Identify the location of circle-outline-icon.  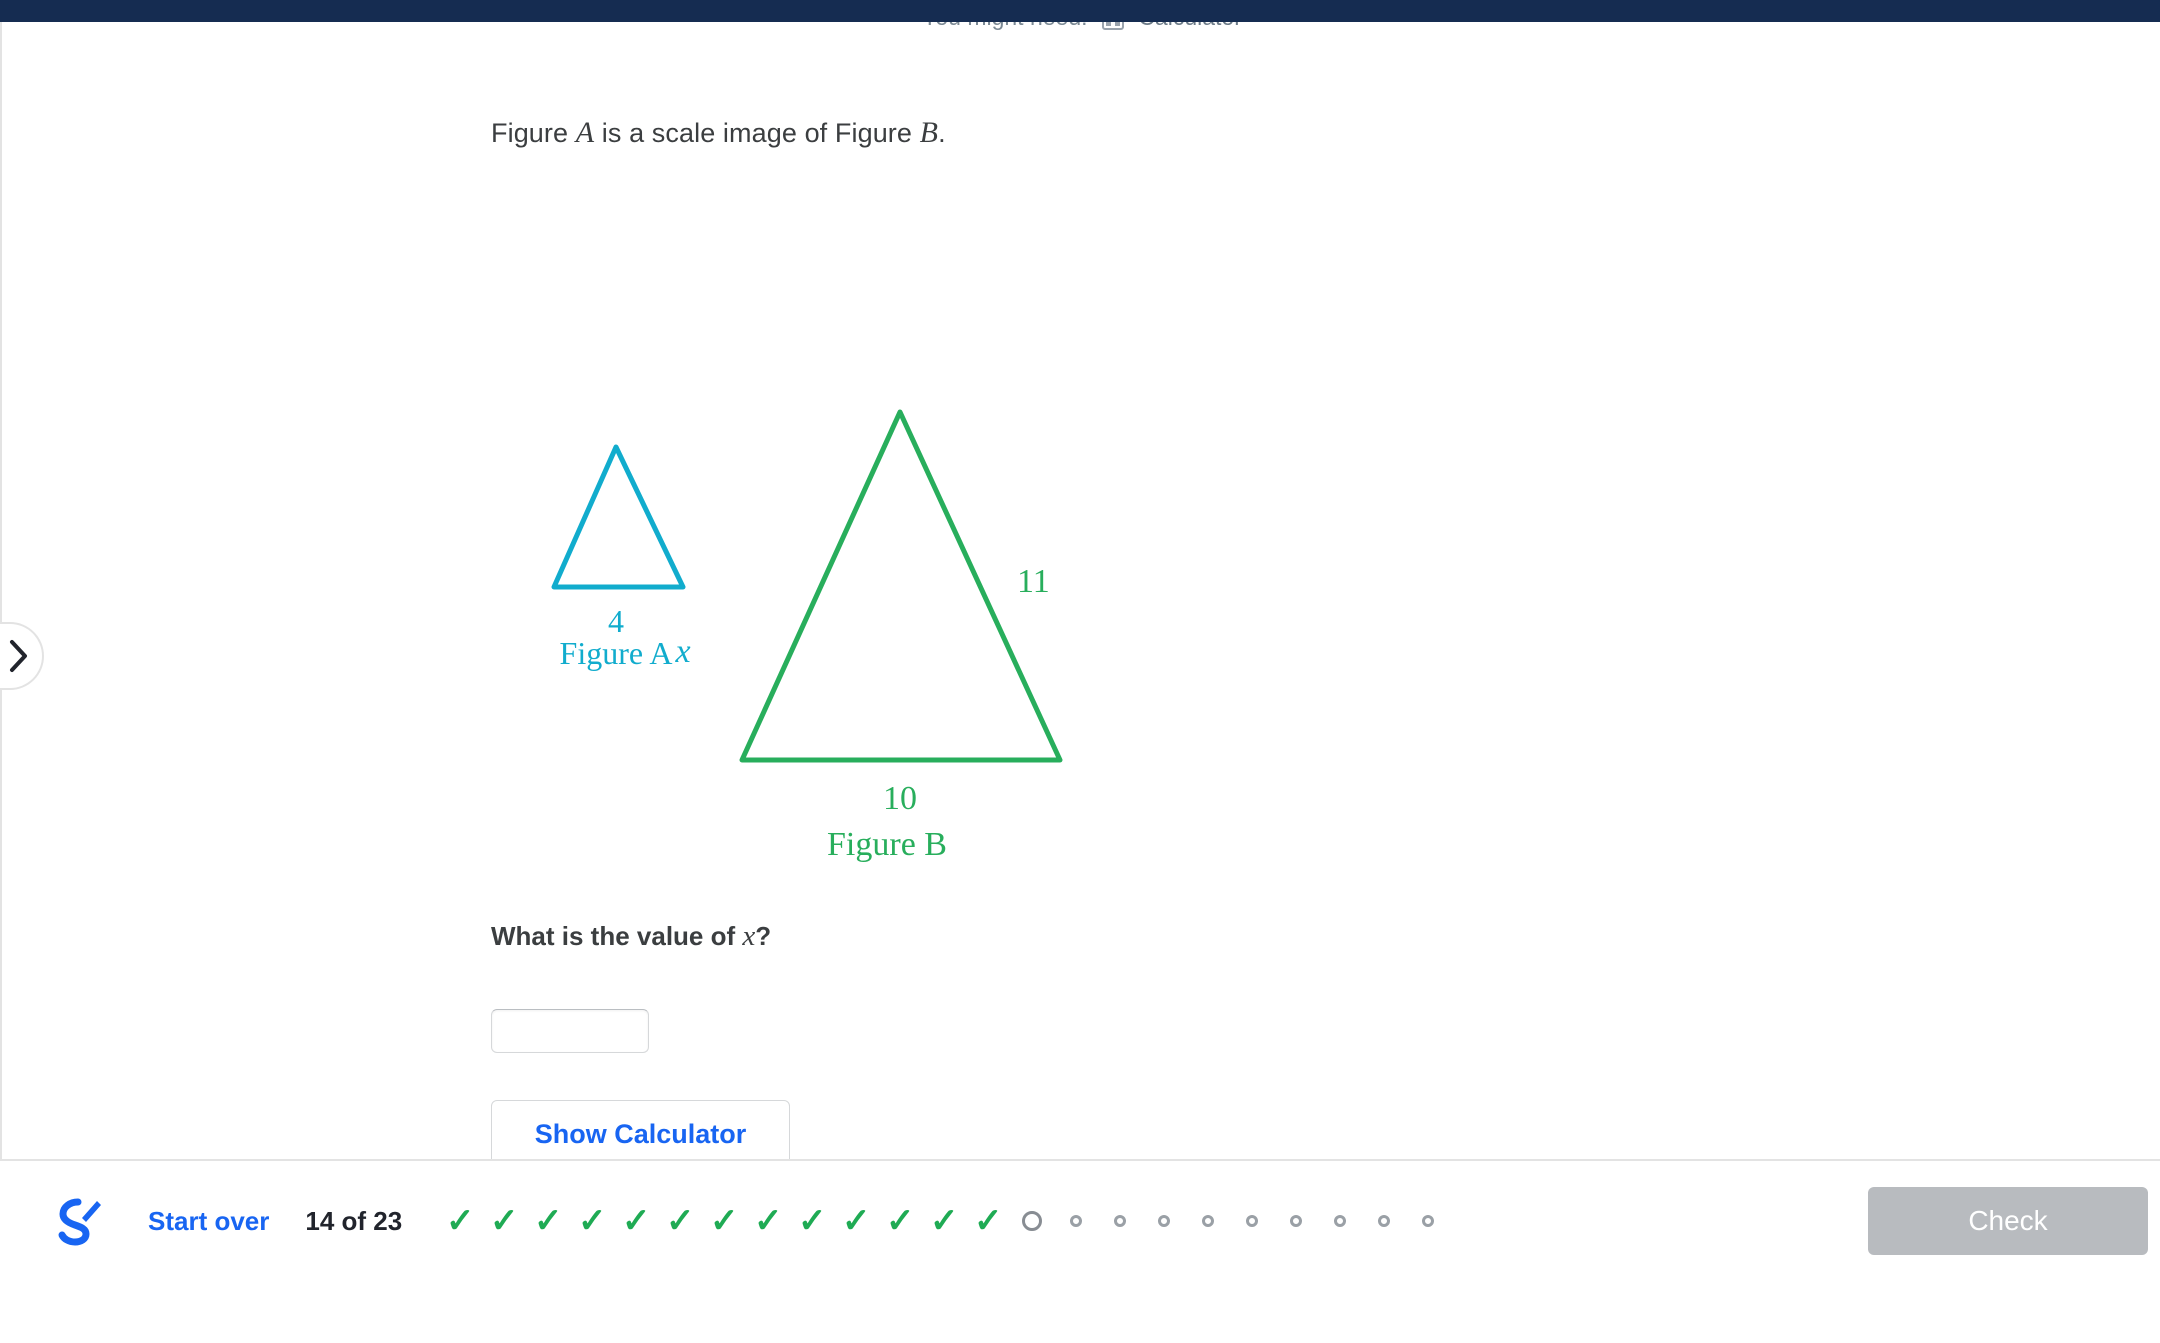
(1032, 1221).